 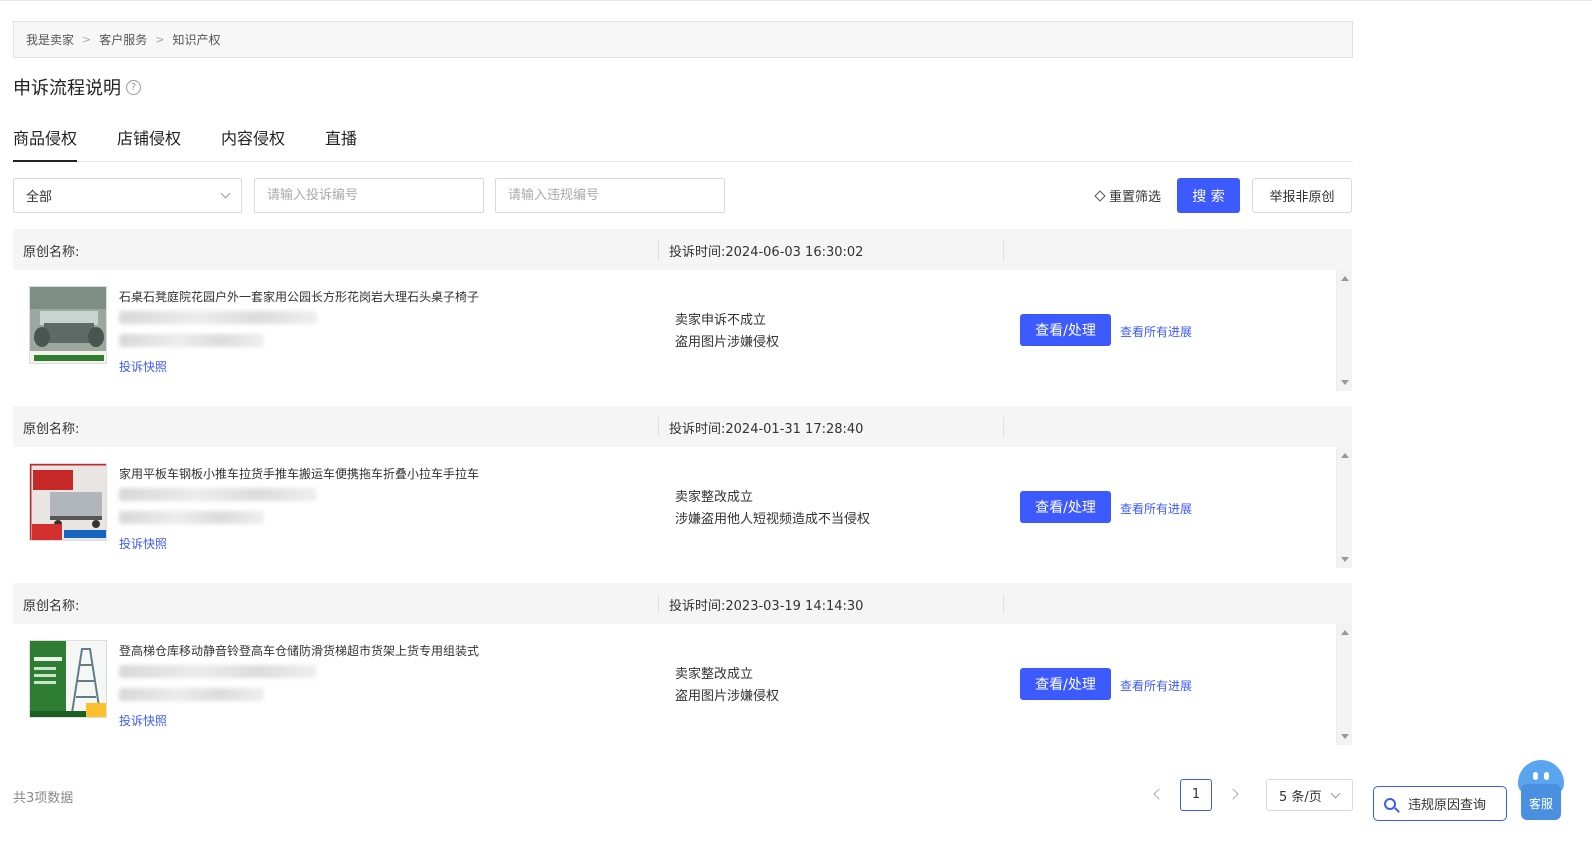 I want to click on reset-filter-button: 重置筛选, so click(x=1128, y=195).